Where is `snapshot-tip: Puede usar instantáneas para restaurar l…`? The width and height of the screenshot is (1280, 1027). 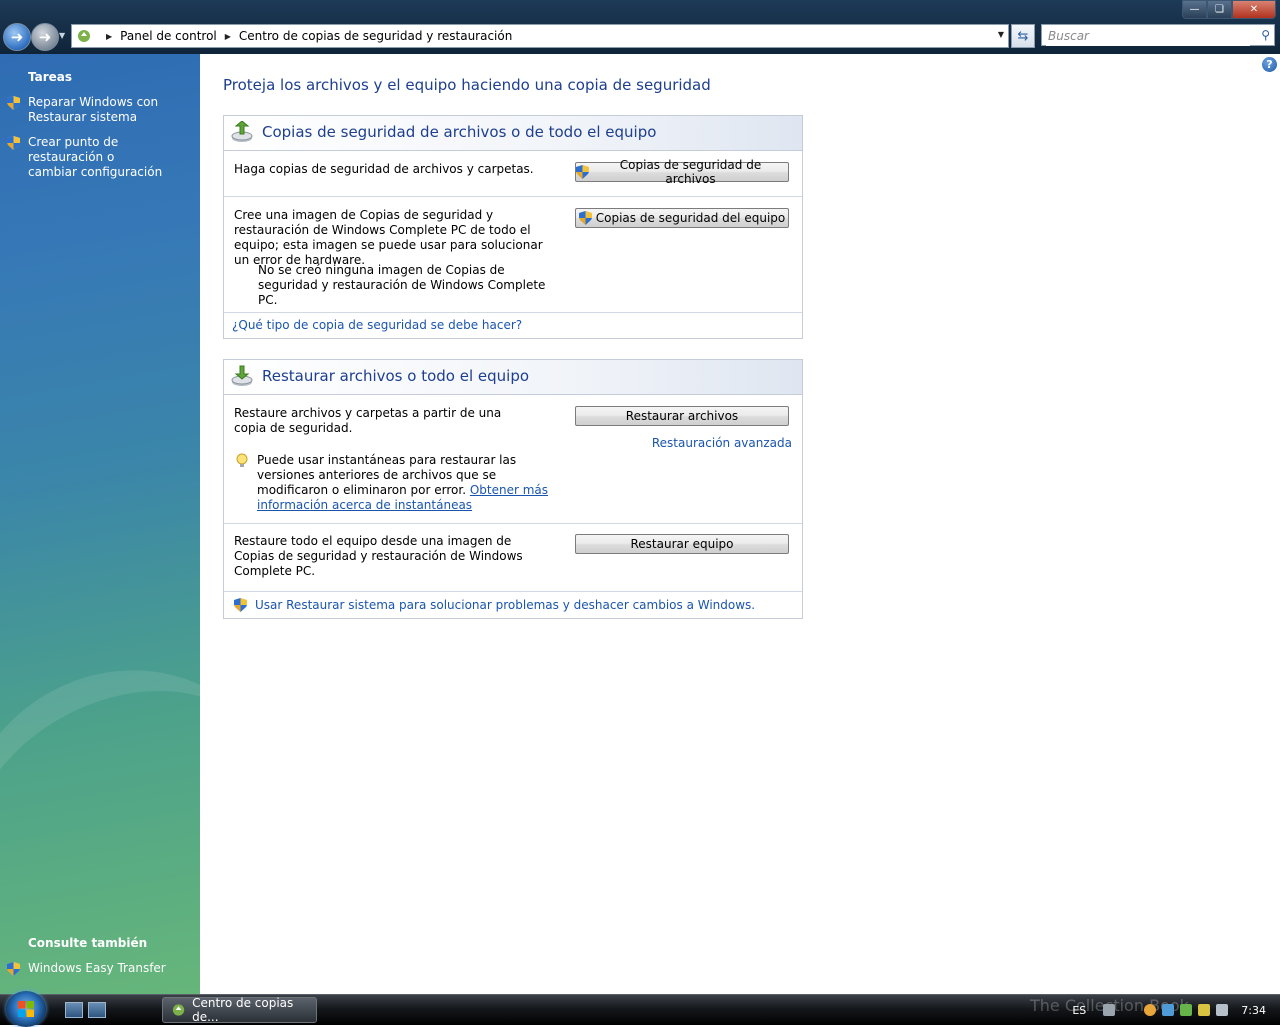
snapshot-tip: Puede usar instantáneas para restaurar l… is located at coordinates (406, 483).